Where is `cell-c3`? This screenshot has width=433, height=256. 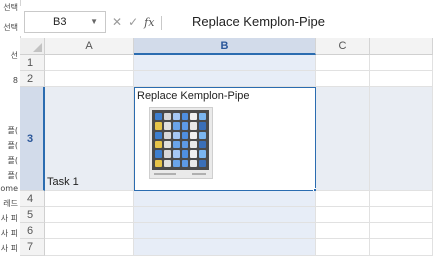 cell-c3 is located at coordinates (343, 139).